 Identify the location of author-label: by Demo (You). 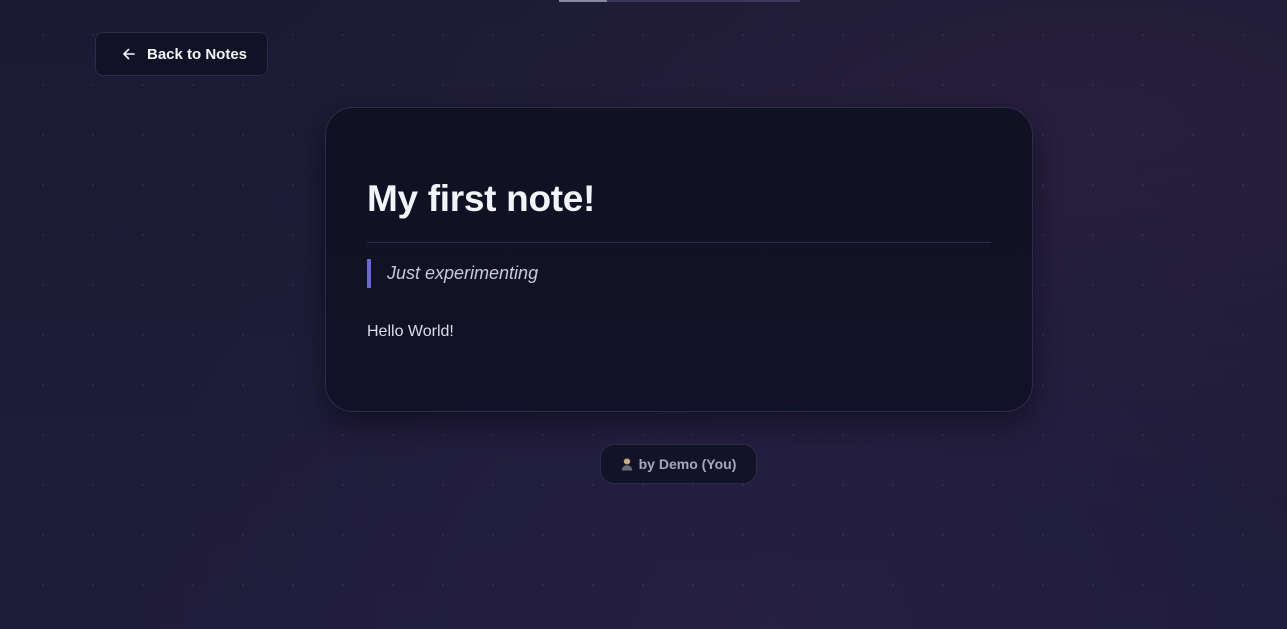
(687, 464).